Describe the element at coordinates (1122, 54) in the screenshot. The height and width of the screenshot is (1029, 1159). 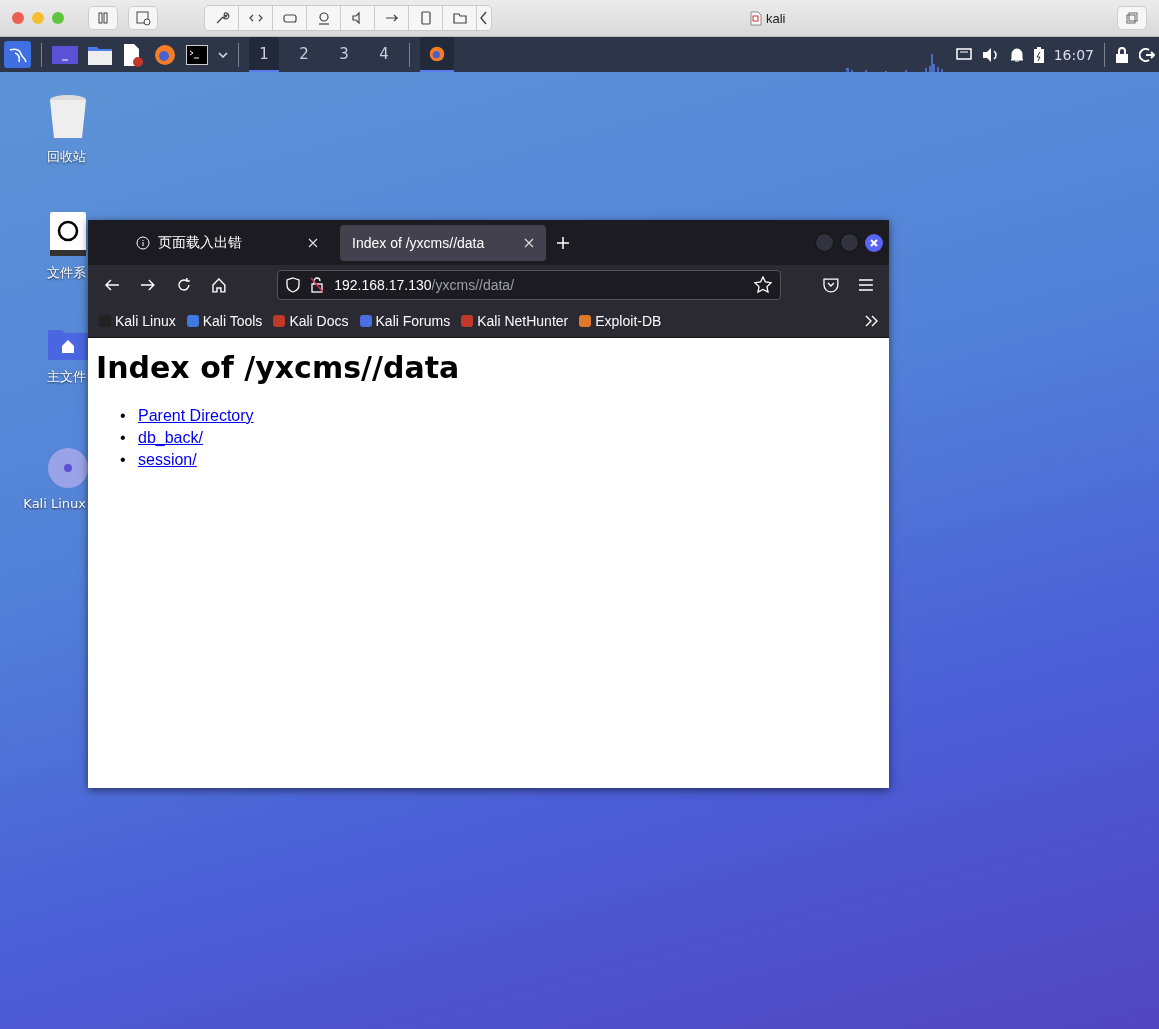
I see `lock-icon` at that location.